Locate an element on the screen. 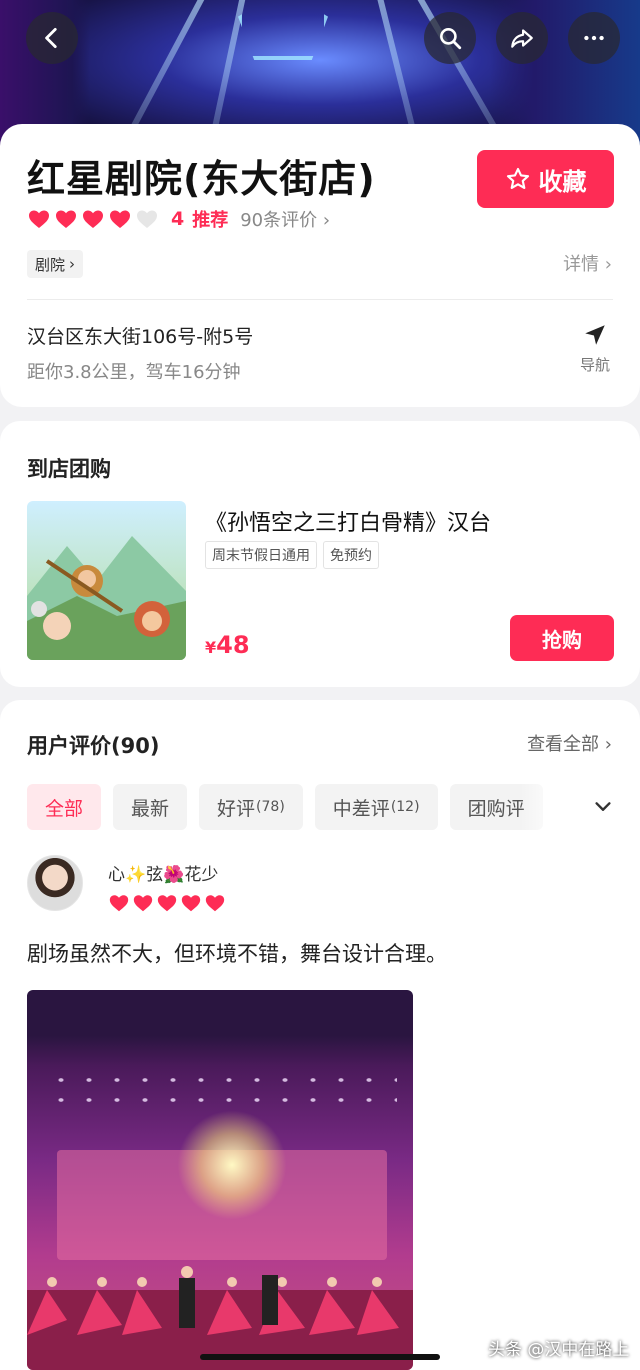 The image size is (640, 1370). rating-score: 4 is located at coordinates (178, 219).